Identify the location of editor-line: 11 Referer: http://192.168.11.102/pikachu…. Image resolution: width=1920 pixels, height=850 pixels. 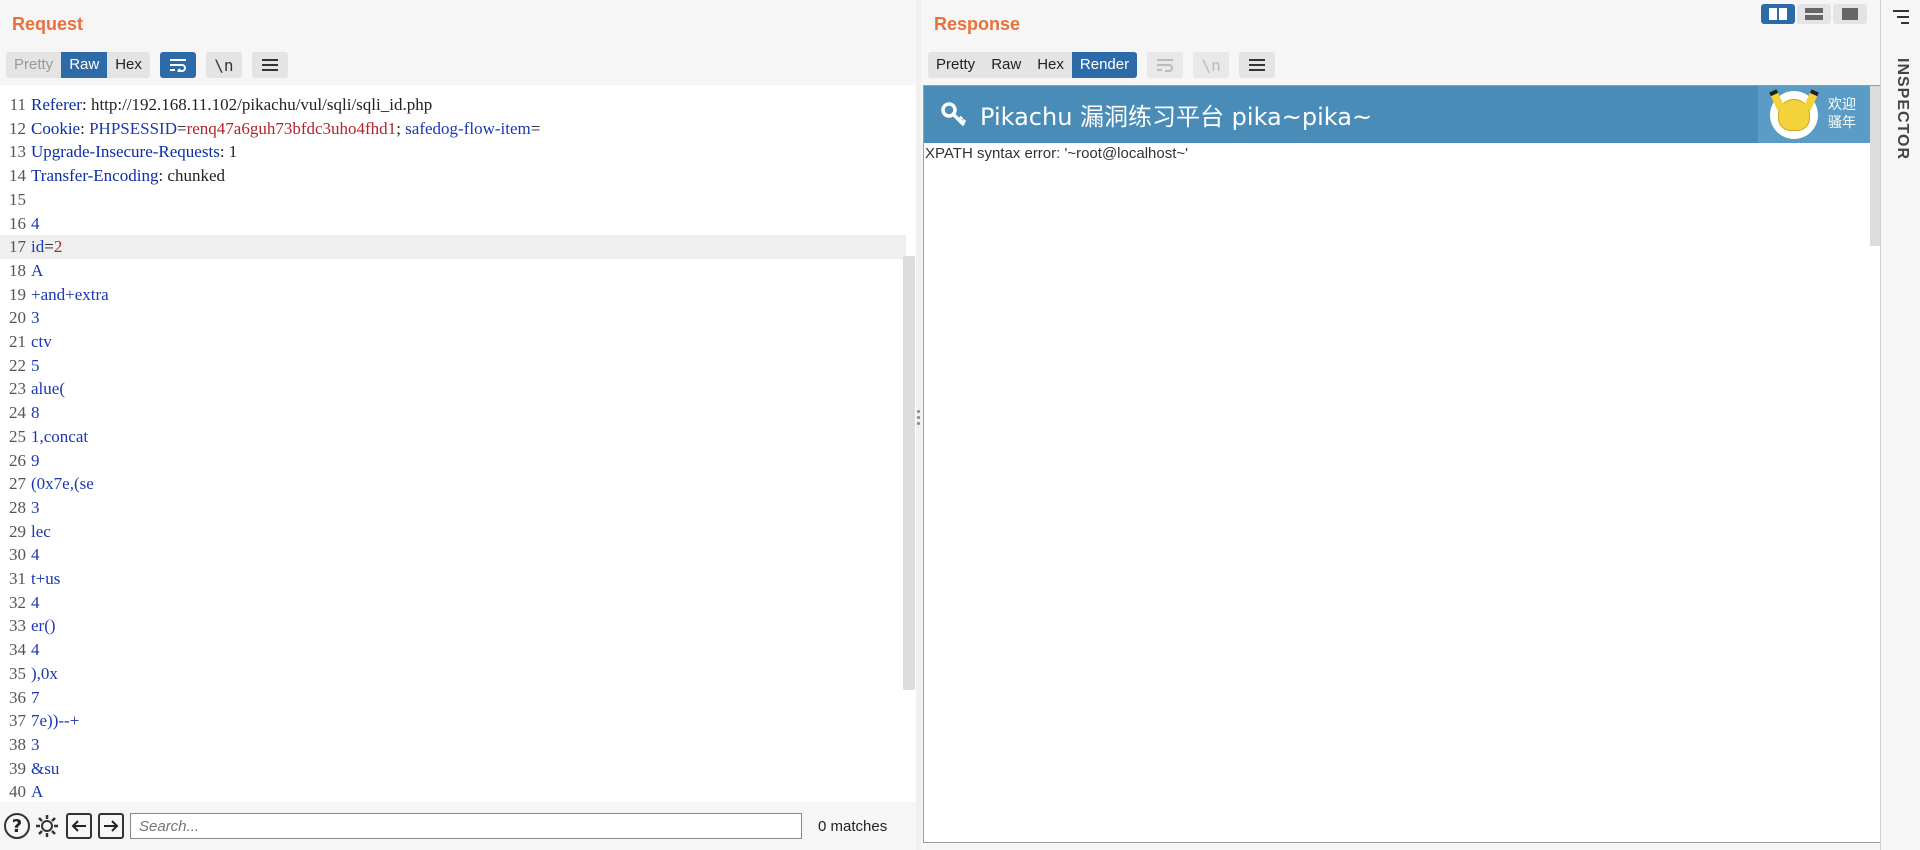
(453, 105).